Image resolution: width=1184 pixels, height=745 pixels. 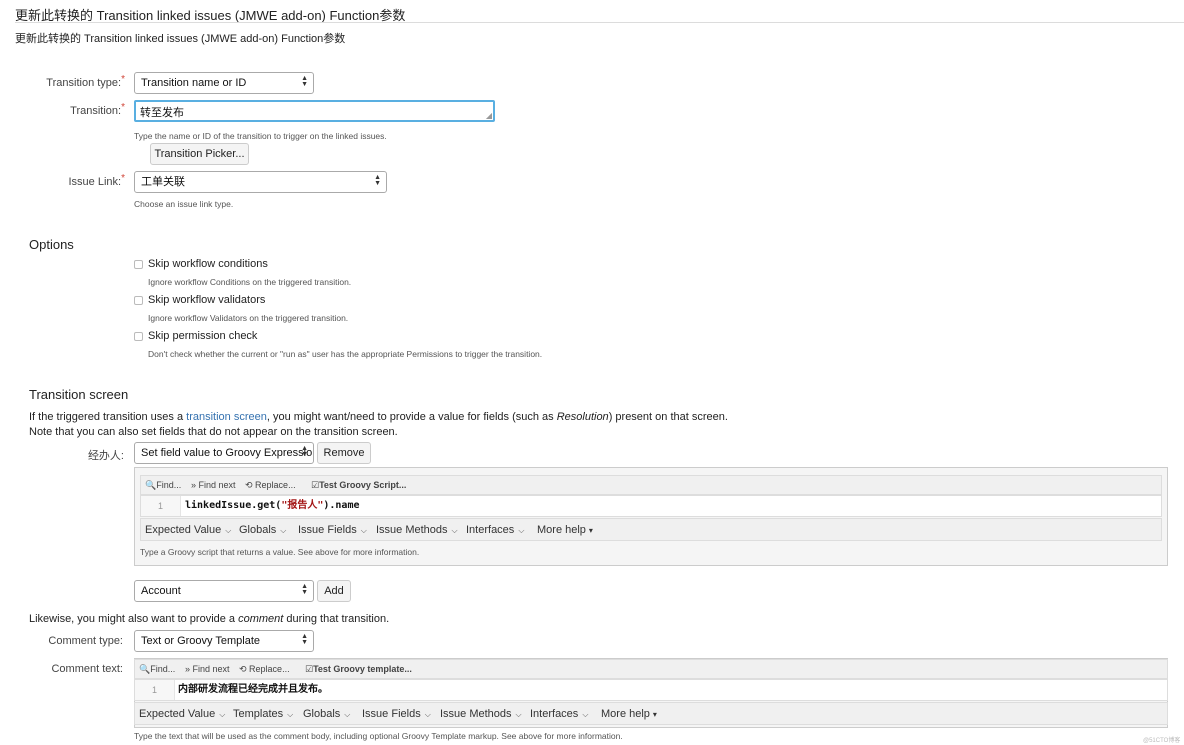 I want to click on skip-validators-checkbox, so click(x=138, y=300).